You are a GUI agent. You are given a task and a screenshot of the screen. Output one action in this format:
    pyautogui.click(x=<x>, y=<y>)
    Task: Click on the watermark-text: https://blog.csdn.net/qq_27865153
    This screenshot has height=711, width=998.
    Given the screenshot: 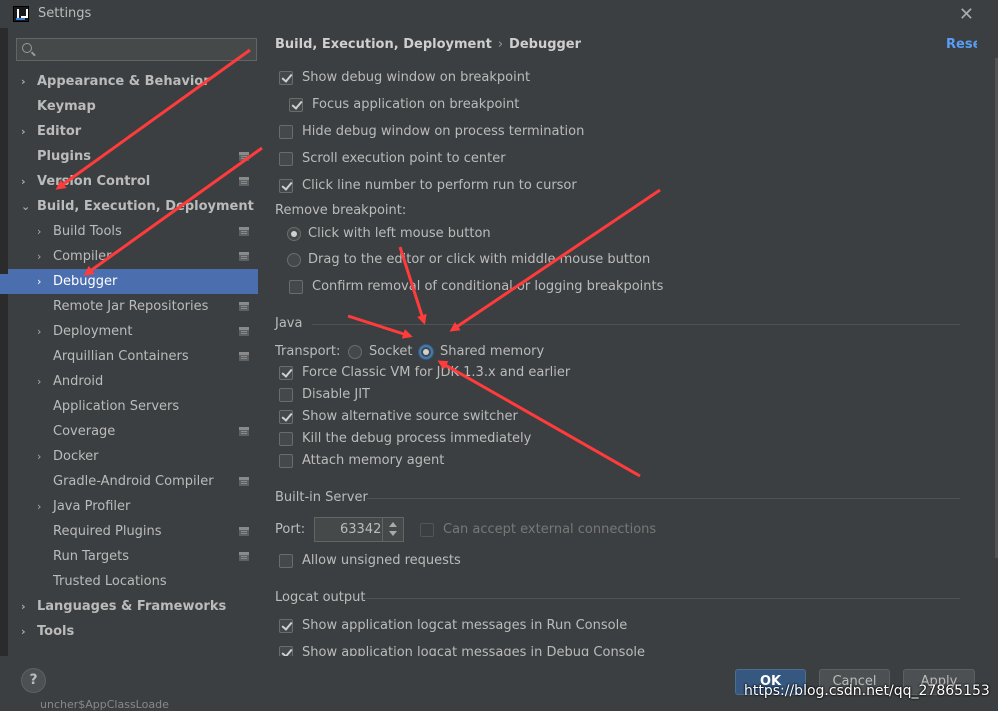 What is the action you would take?
    pyautogui.click(x=867, y=691)
    